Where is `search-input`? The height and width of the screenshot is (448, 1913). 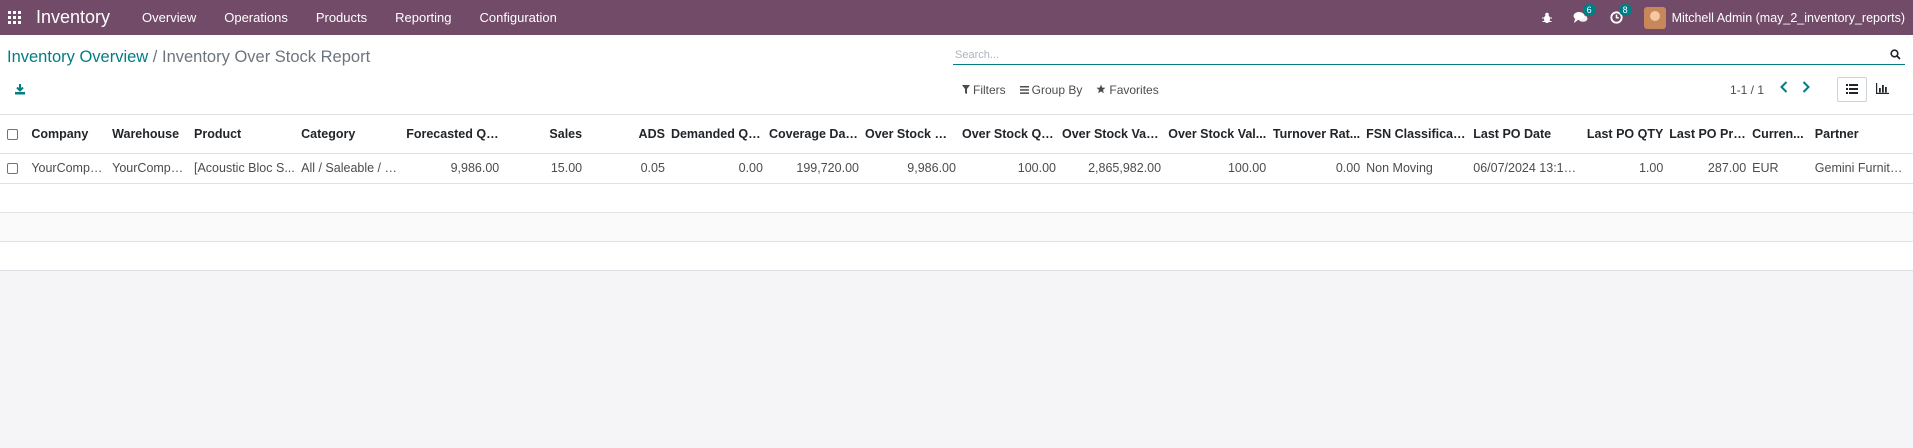 search-input is located at coordinates (1413, 54).